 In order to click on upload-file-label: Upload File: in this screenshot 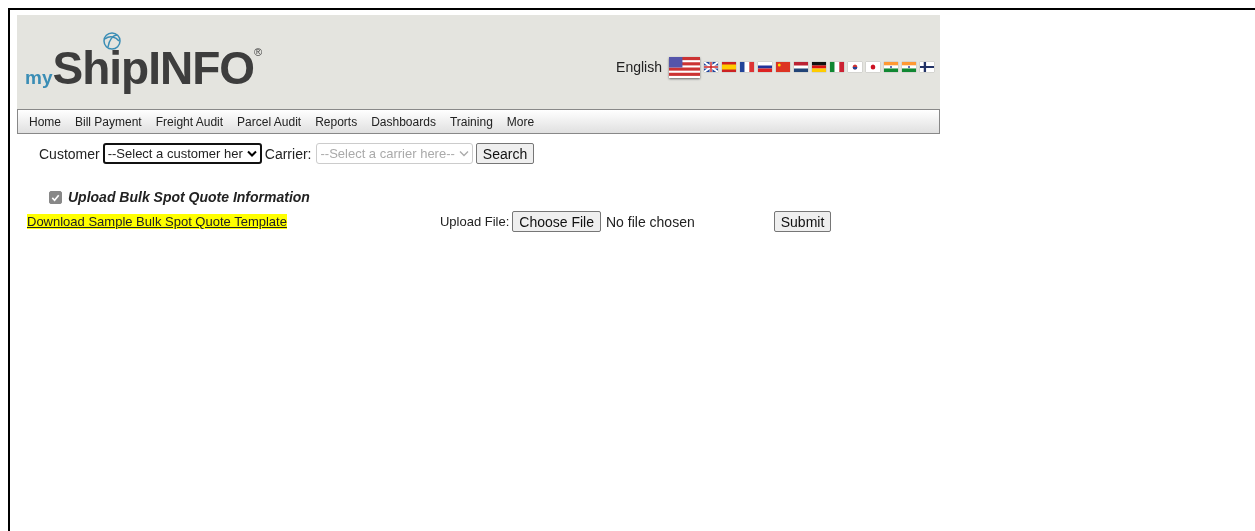, I will do `click(474, 221)`.